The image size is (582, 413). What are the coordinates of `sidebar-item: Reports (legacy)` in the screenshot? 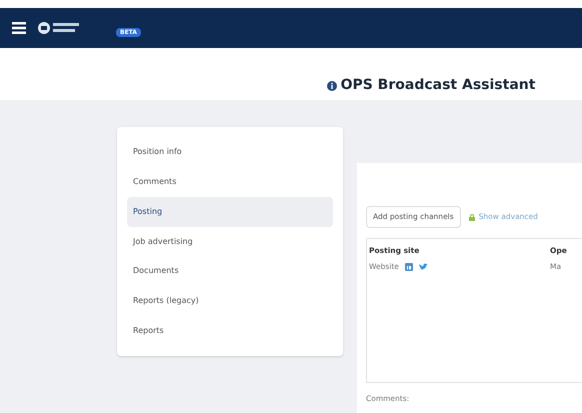 It's located at (230, 301).